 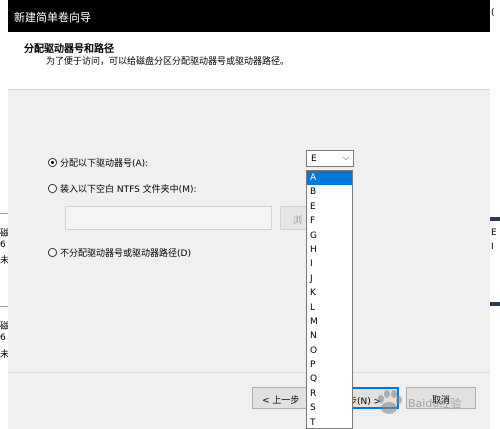 What do you see at coordinates (52, 162) in the screenshot?
I see `radio-checked-icon` at bounding box center [52, 162].